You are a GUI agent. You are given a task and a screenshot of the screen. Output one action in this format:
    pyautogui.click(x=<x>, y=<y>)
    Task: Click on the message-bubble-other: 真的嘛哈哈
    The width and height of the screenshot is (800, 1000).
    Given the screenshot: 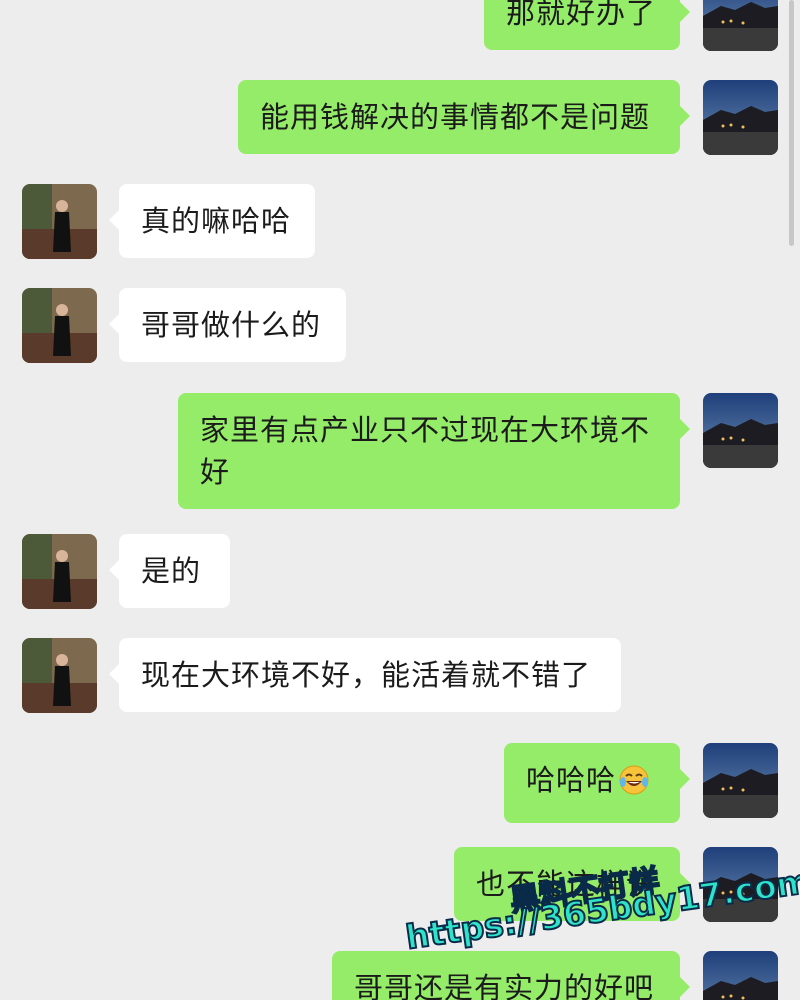 What is the action you would take?
    pyautogui.click(x=212, y=221)
    